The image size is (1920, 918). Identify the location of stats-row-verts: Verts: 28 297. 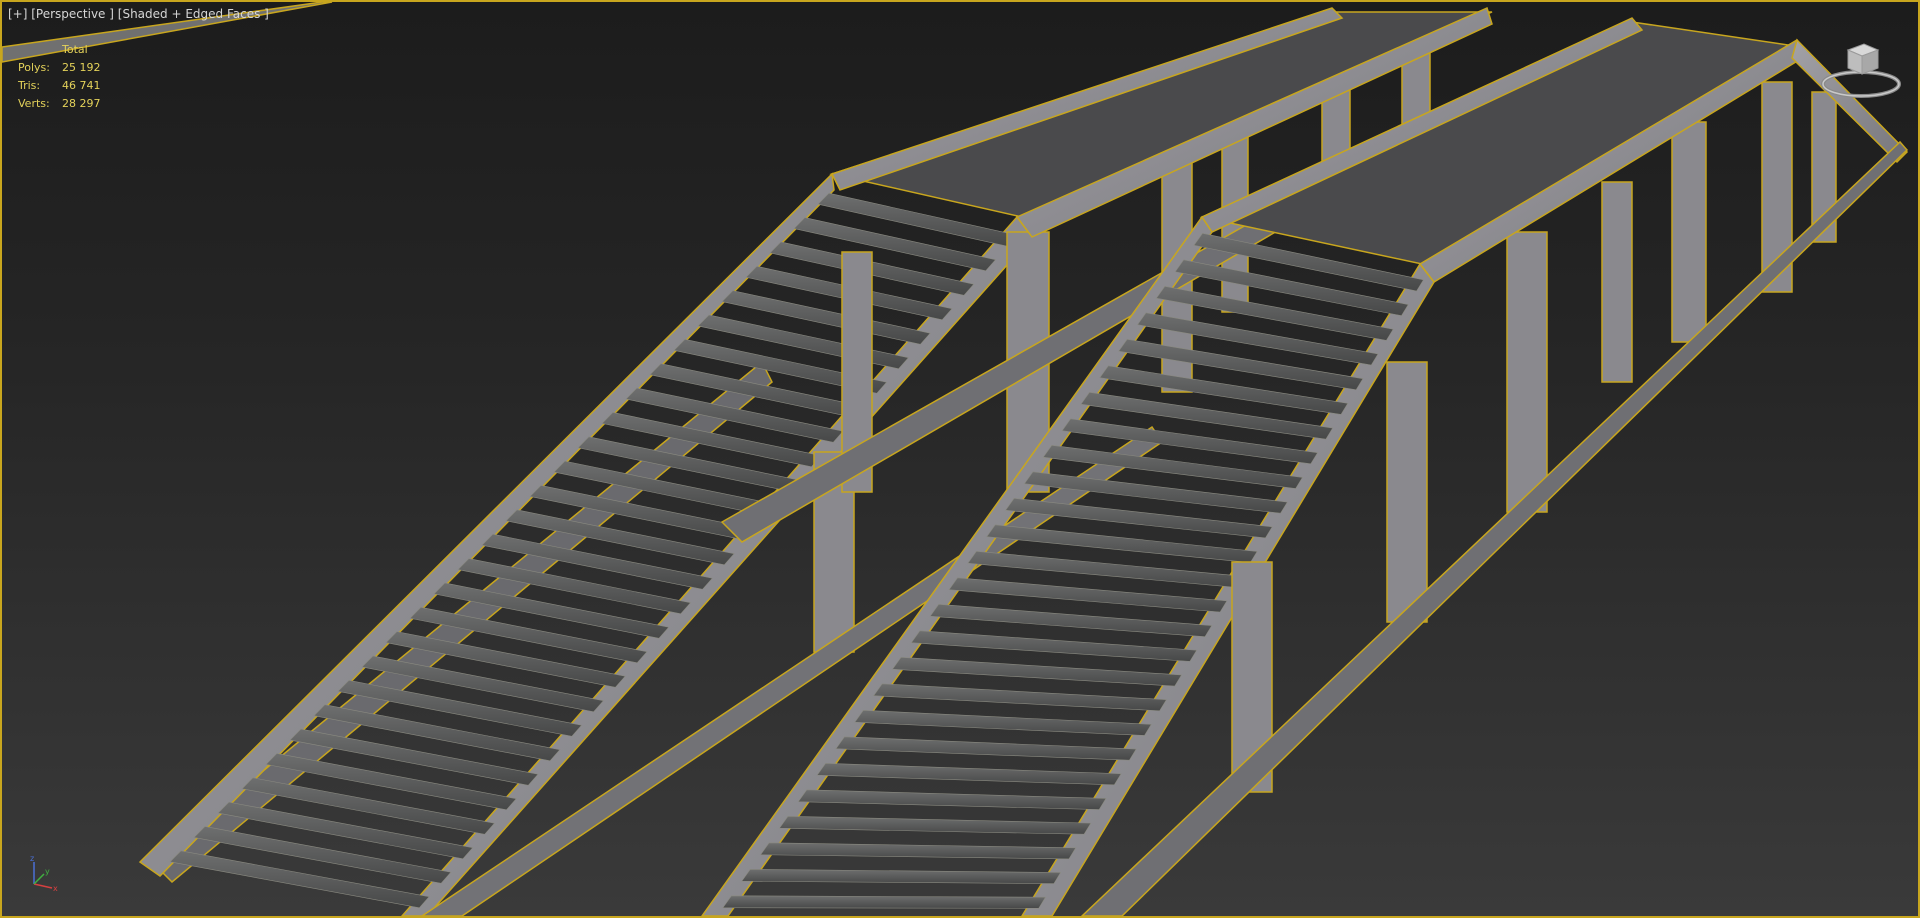
(59, 104).